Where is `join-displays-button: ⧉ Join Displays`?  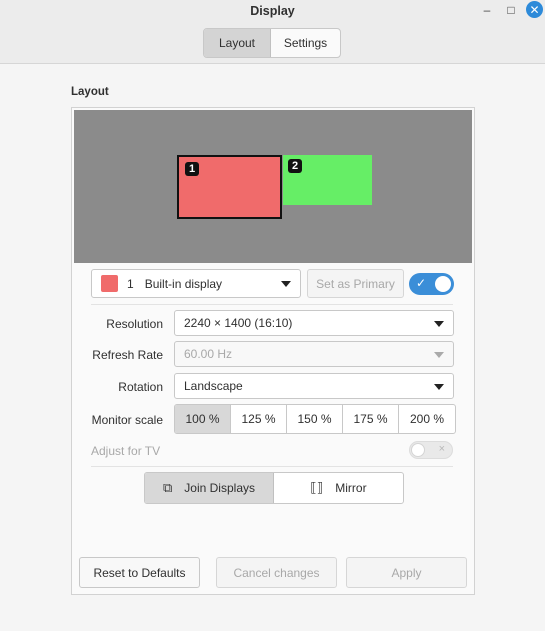
join-displays-button: ⧉ Join Displays is located at coordinates (209, 488).